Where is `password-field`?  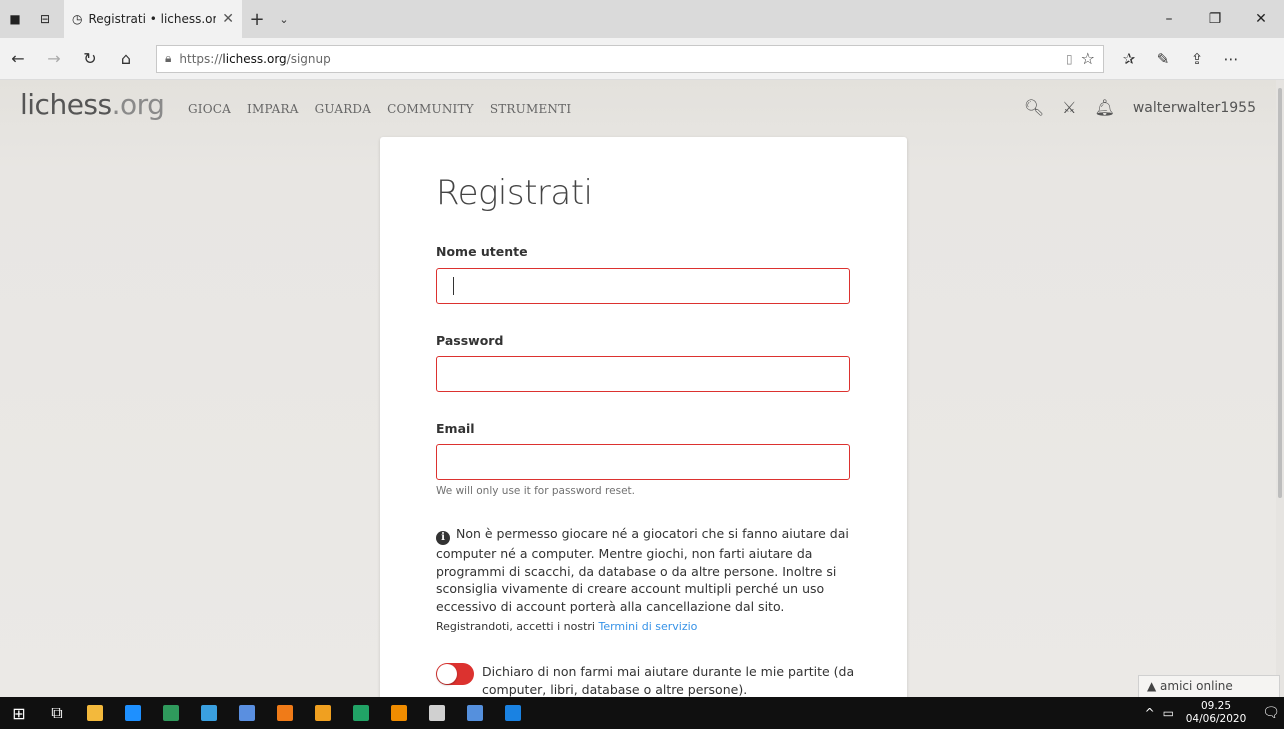 password-field is located at coordinates (643, 374).